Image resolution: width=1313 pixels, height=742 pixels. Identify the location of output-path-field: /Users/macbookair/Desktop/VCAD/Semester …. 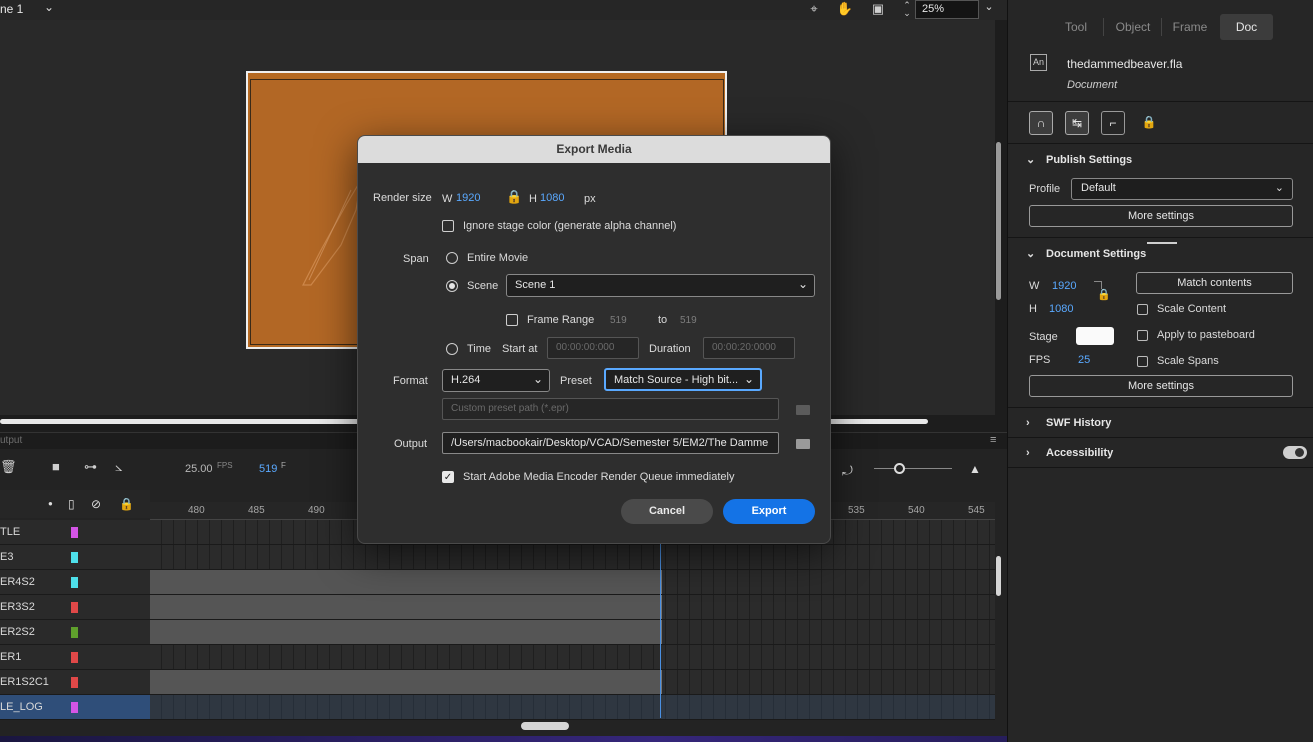
(610, 443).